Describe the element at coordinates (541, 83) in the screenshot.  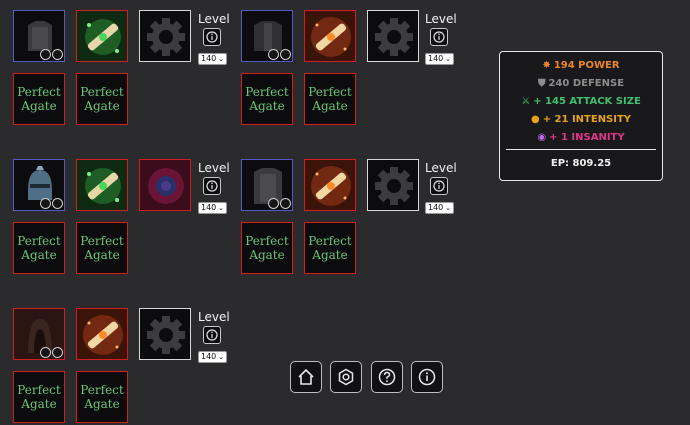
I see `shield-icon: ⛊` at that location.